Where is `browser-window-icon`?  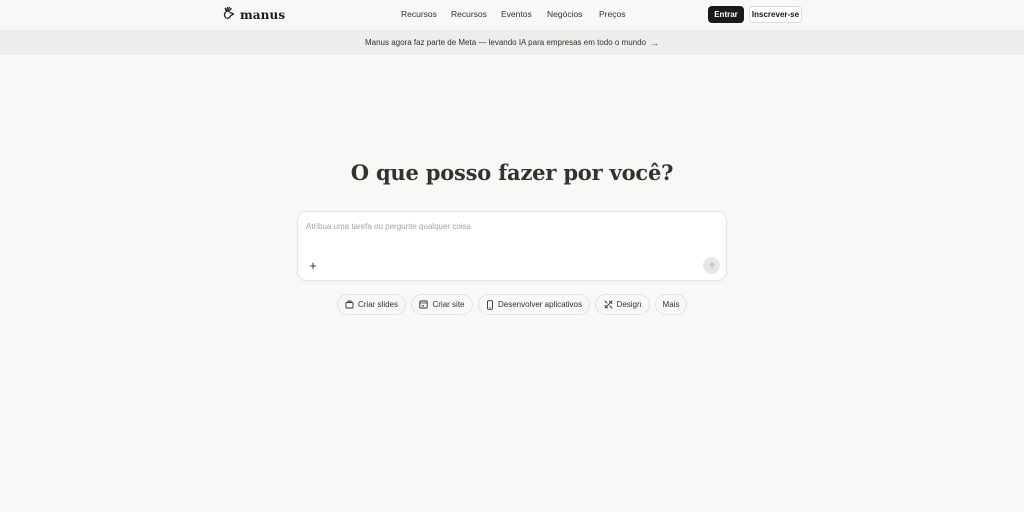 browser-window-icon is located at coordinates (424, 304).